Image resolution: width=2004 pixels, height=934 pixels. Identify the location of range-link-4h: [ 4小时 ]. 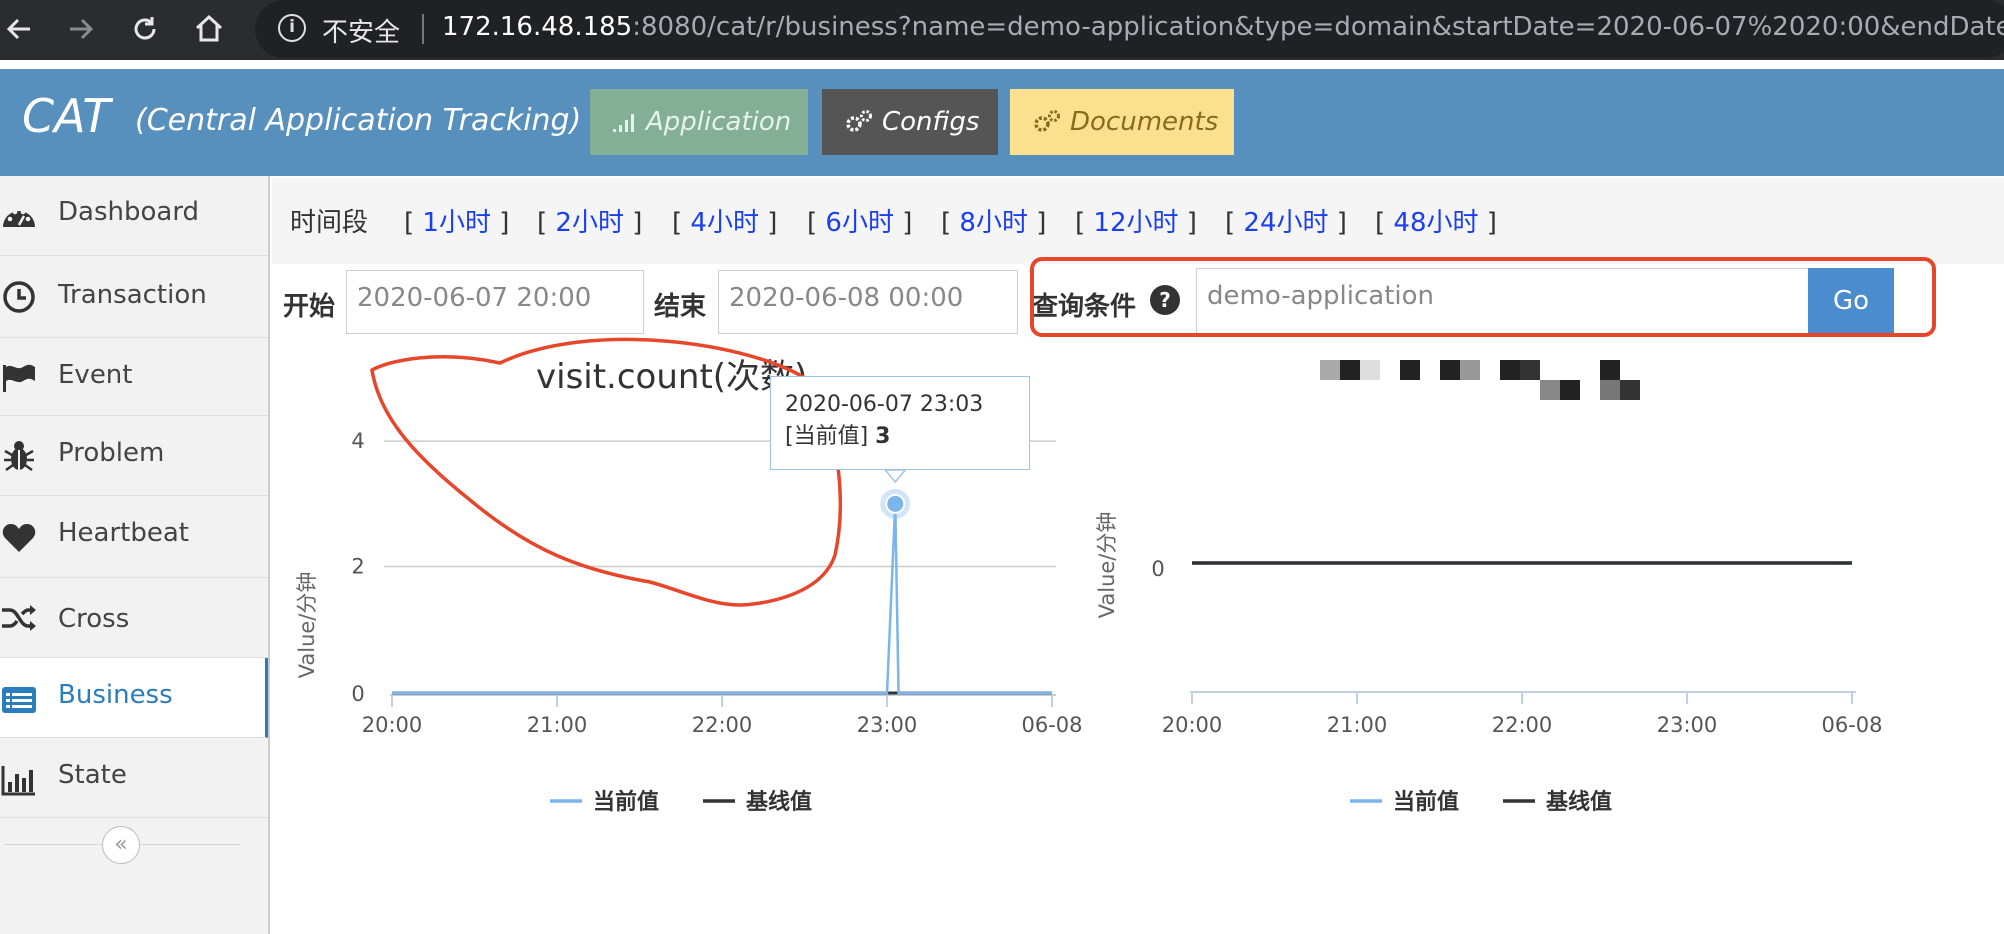
(724, 220).